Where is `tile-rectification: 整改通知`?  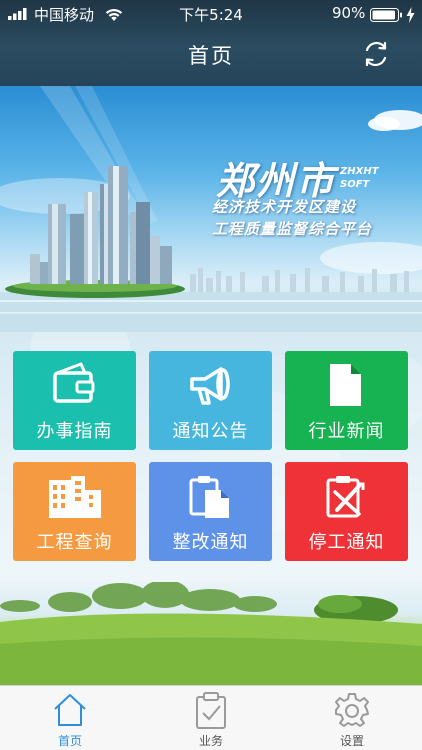
tile-rectification: 整改通知 is located at coordinates (210, 511).